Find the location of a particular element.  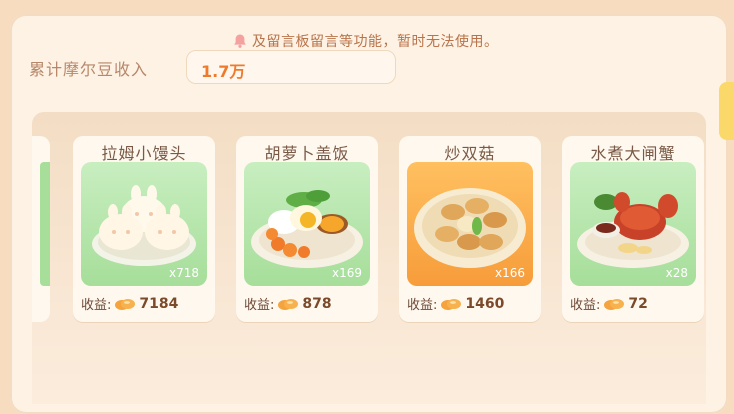

dish-card: 胡萝卜盖饭 x169 收益: 878 is located at coordinates (307, 229).